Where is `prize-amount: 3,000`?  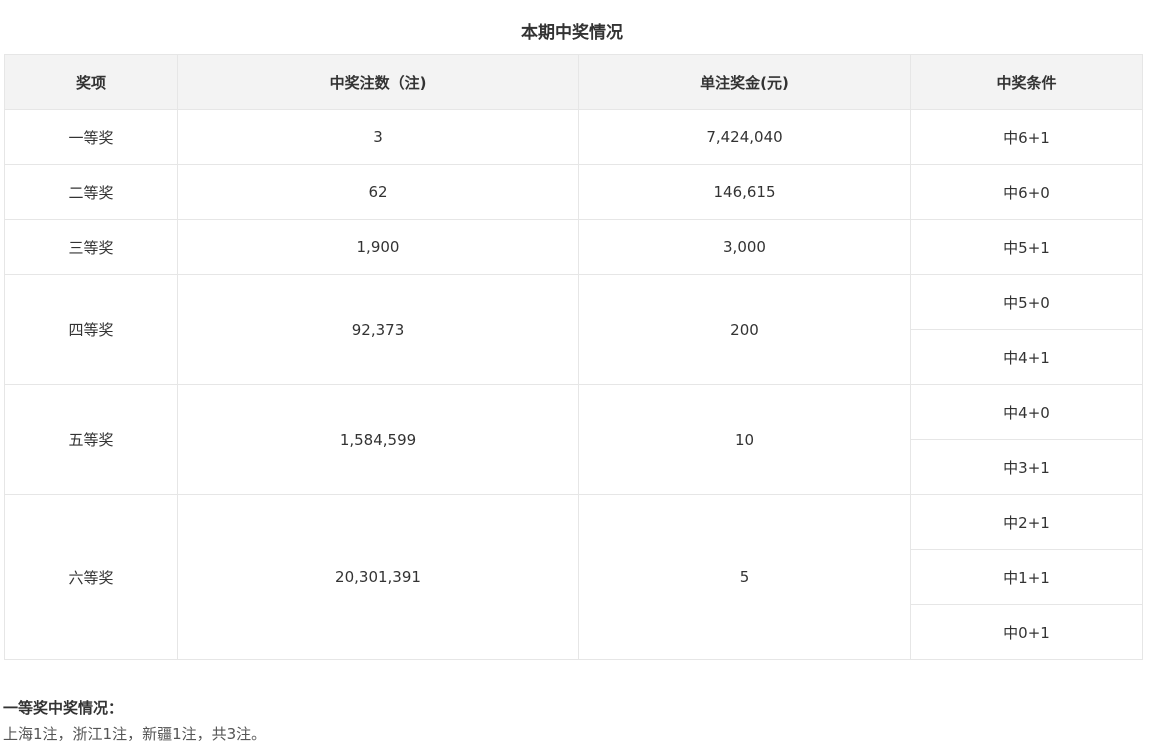 prize-amount: 3,000 is located at coordinates (744, 247).